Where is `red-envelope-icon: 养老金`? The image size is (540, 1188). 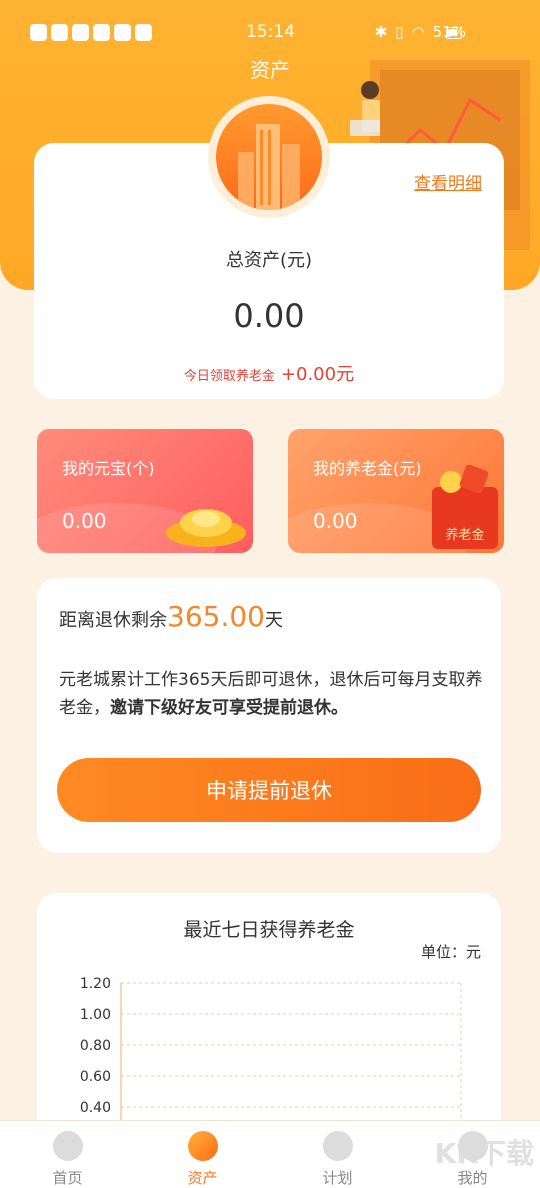
red-envelope-icon: 养老金 is located at coordinates (465, 506).